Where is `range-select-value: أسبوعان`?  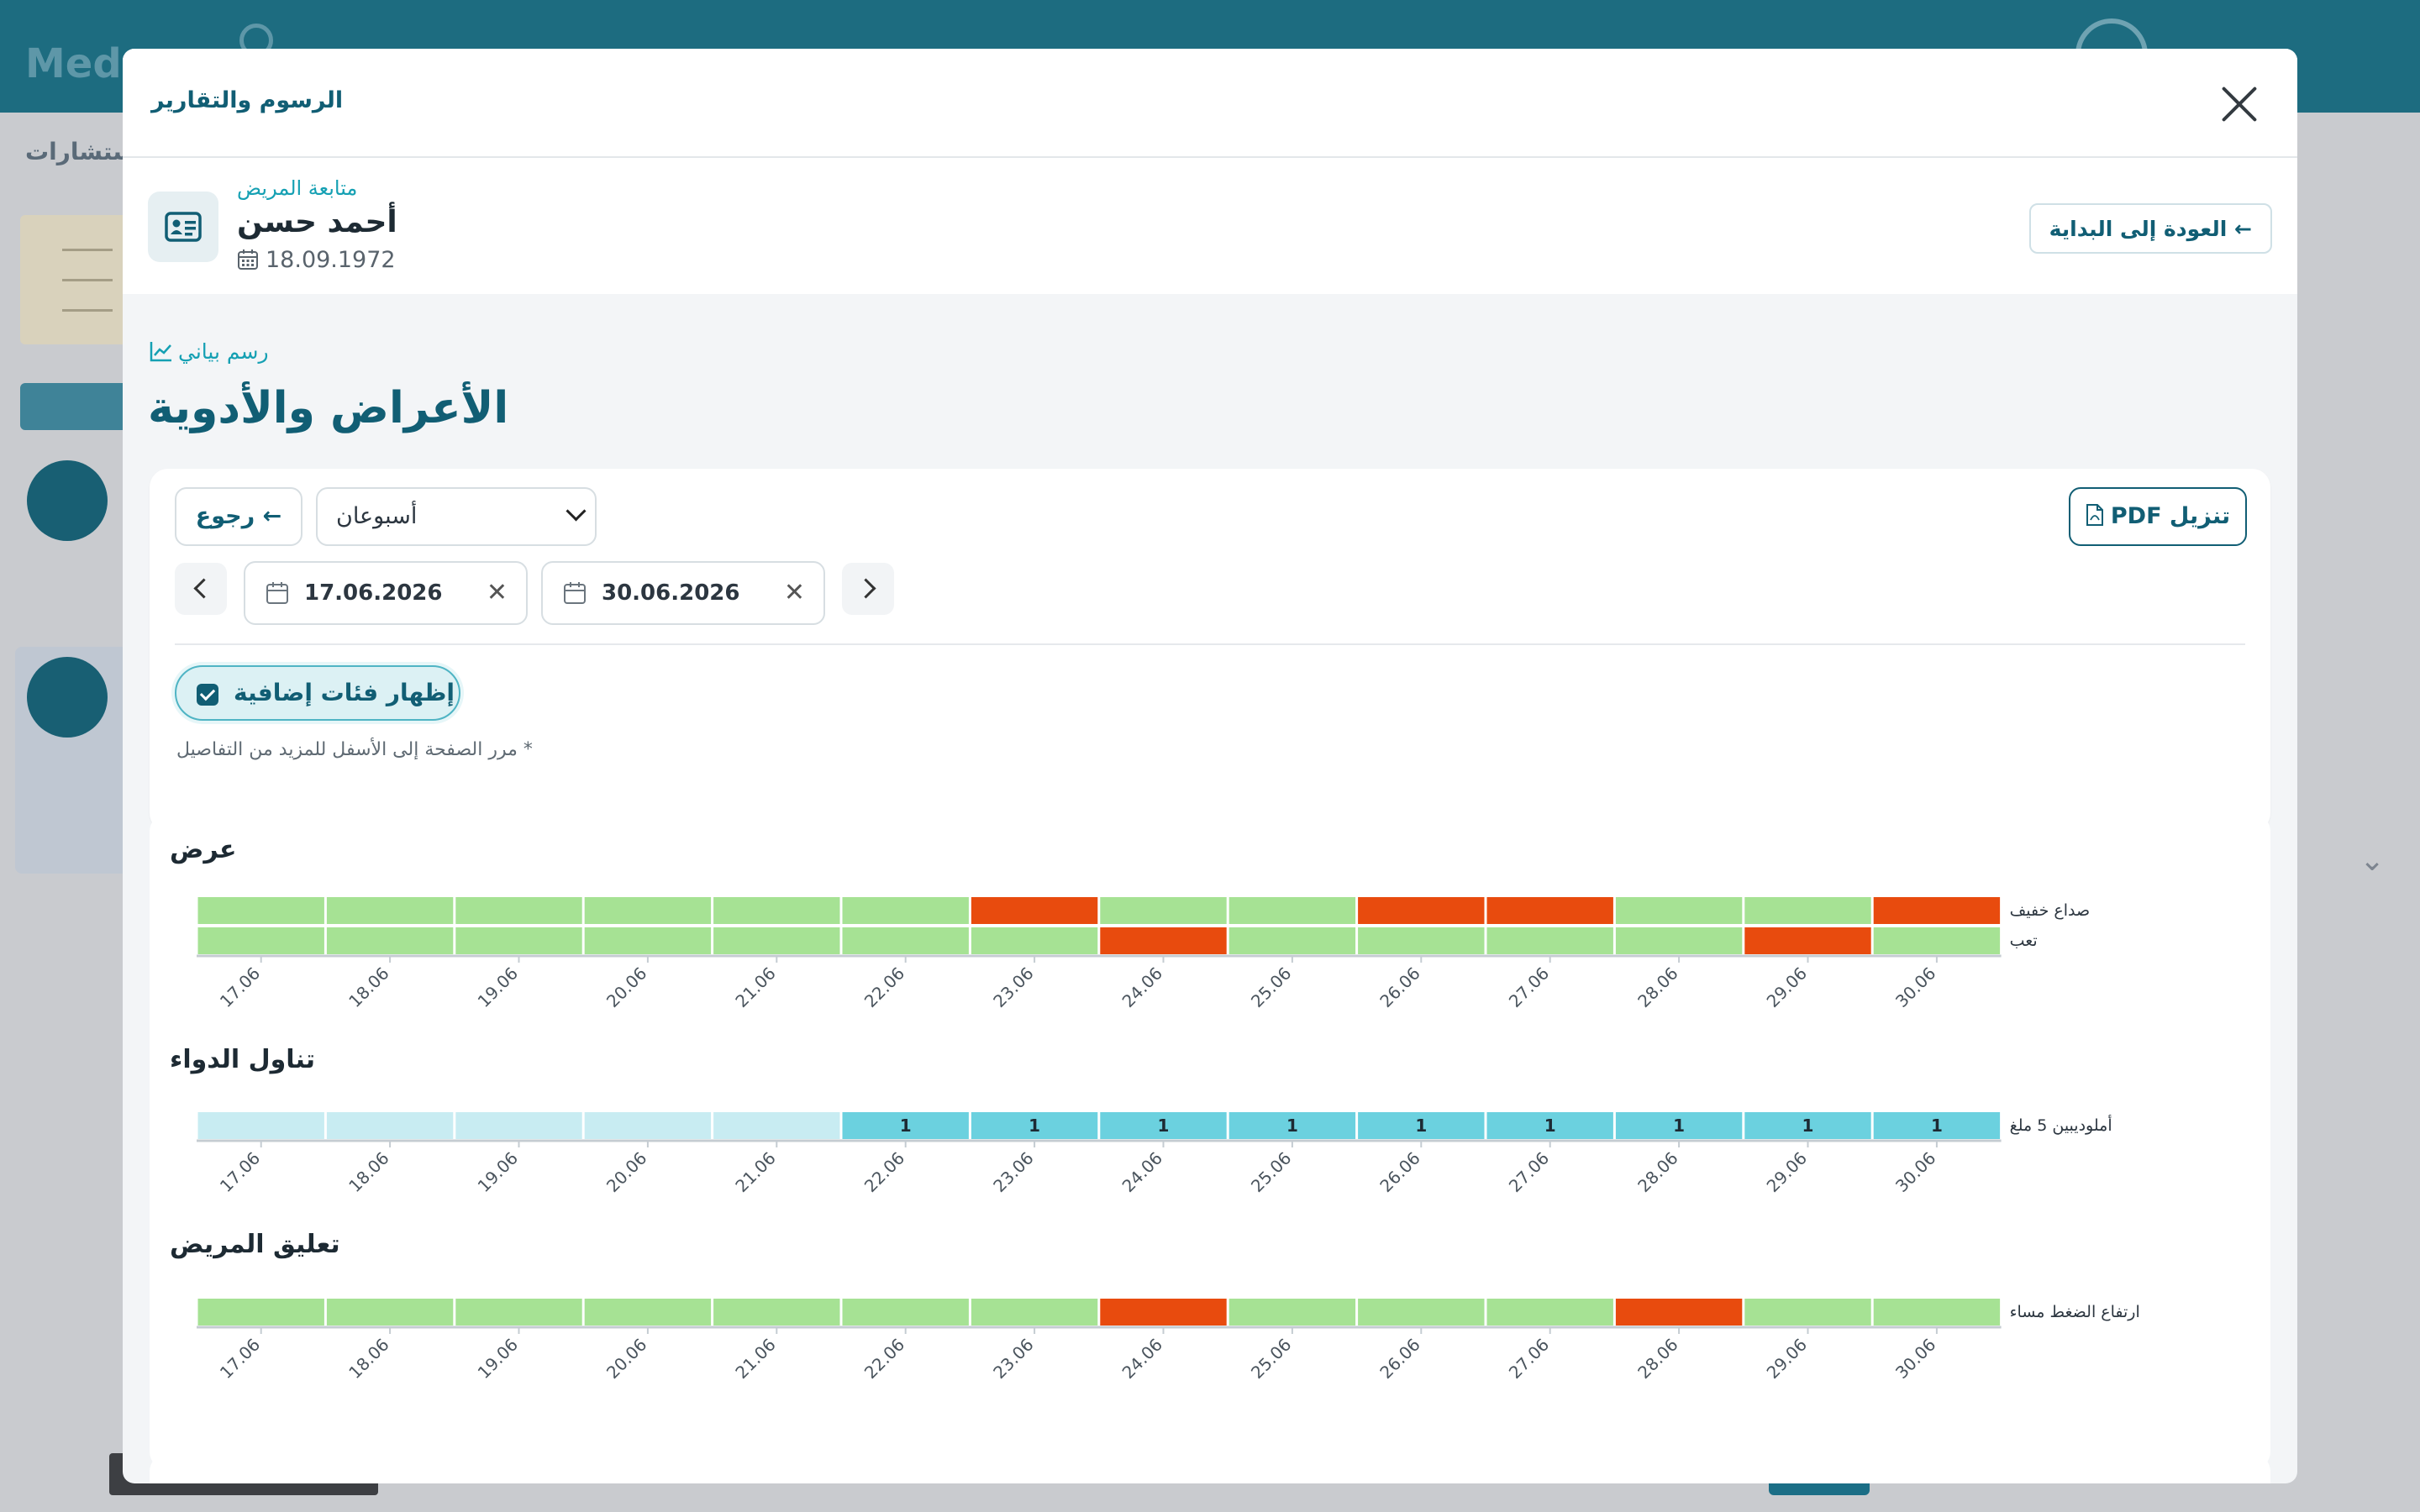
range-select-value: أسبوعان is located at coordinates (377, 516).